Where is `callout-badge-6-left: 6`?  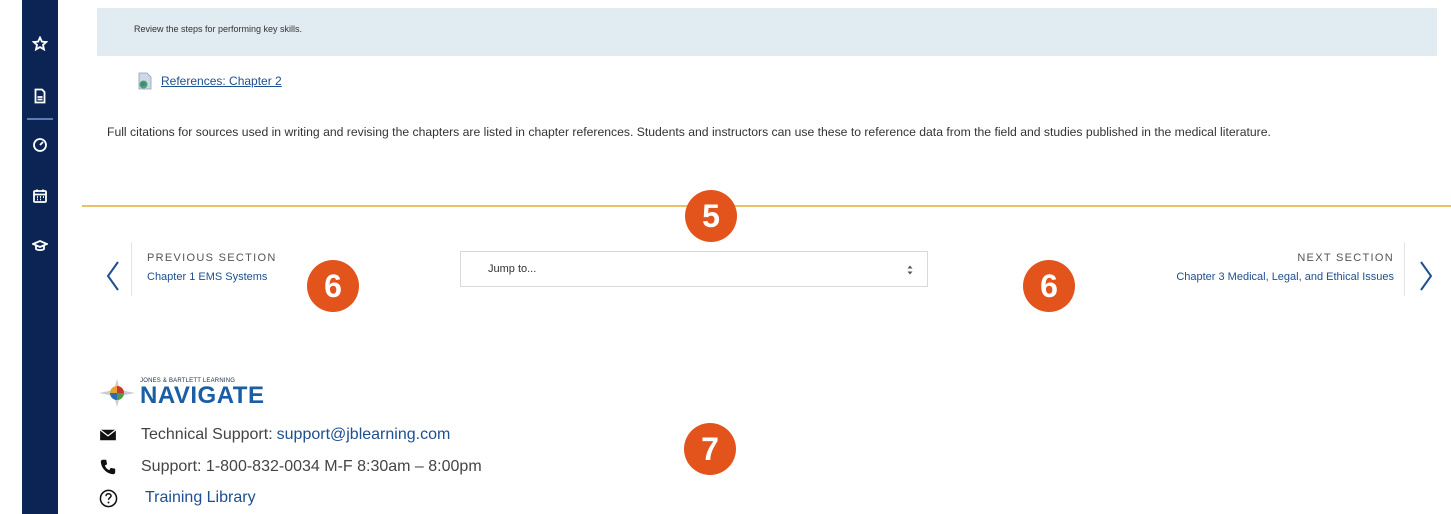
callout-badge-6-left: 6 is located at coordinates (333, 286).